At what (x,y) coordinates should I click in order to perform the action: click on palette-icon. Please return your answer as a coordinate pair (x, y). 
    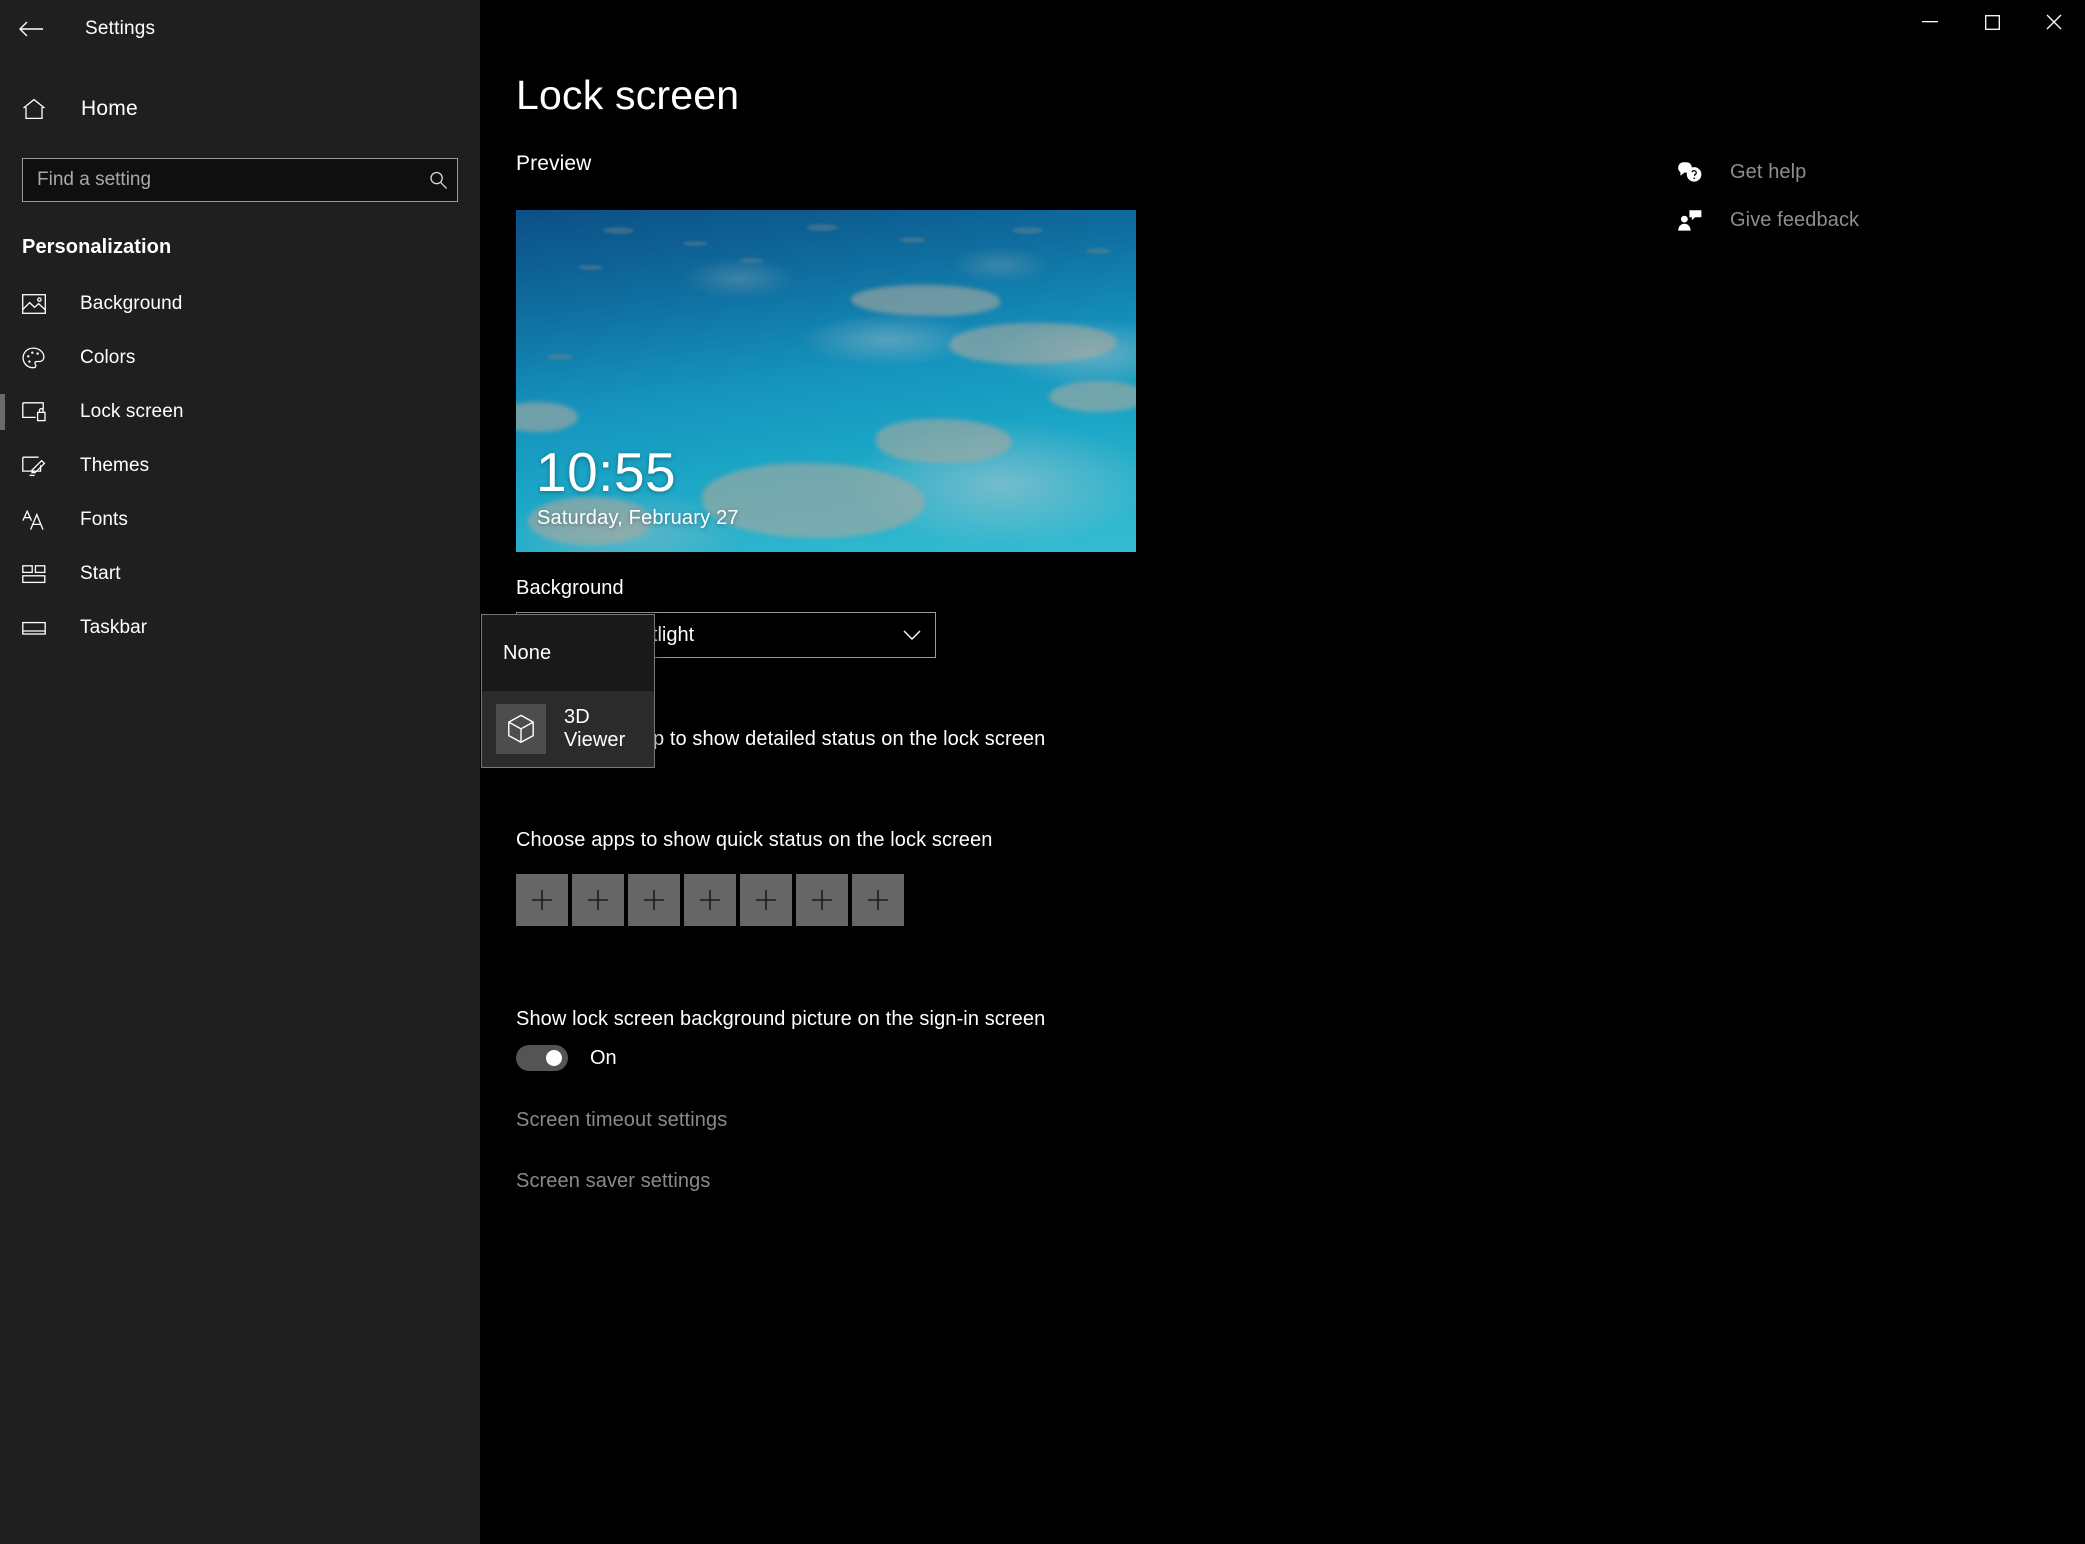
    Looking at the image, I should click on (37, 358).